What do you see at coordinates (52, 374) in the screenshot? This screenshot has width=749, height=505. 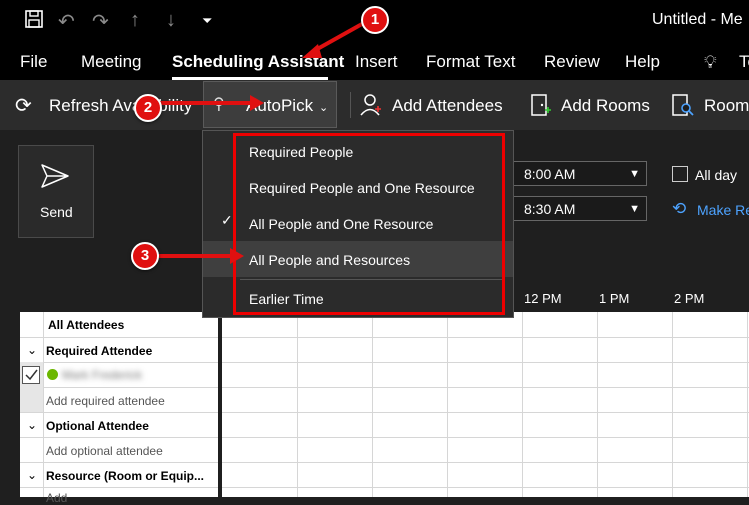 I see `available-status-icon` at bounding box center [52, 374].